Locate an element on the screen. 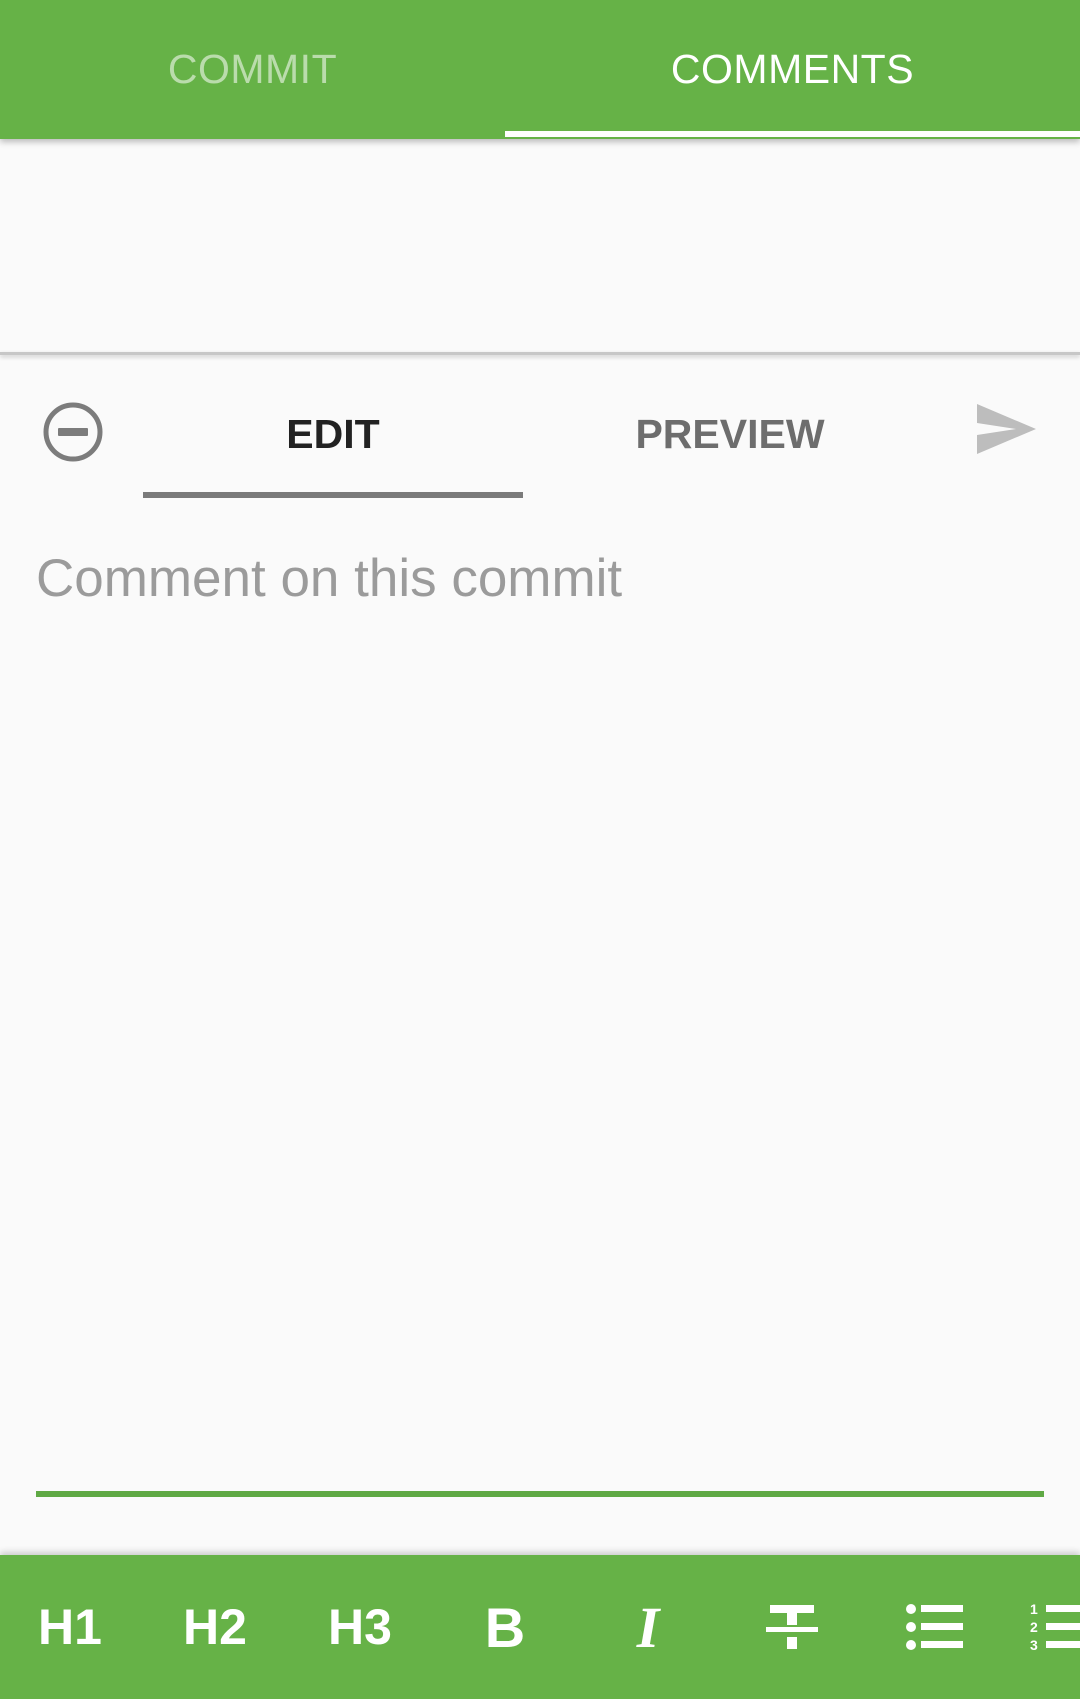  tab-edit: EDIT is located at coordinates (333, 434).